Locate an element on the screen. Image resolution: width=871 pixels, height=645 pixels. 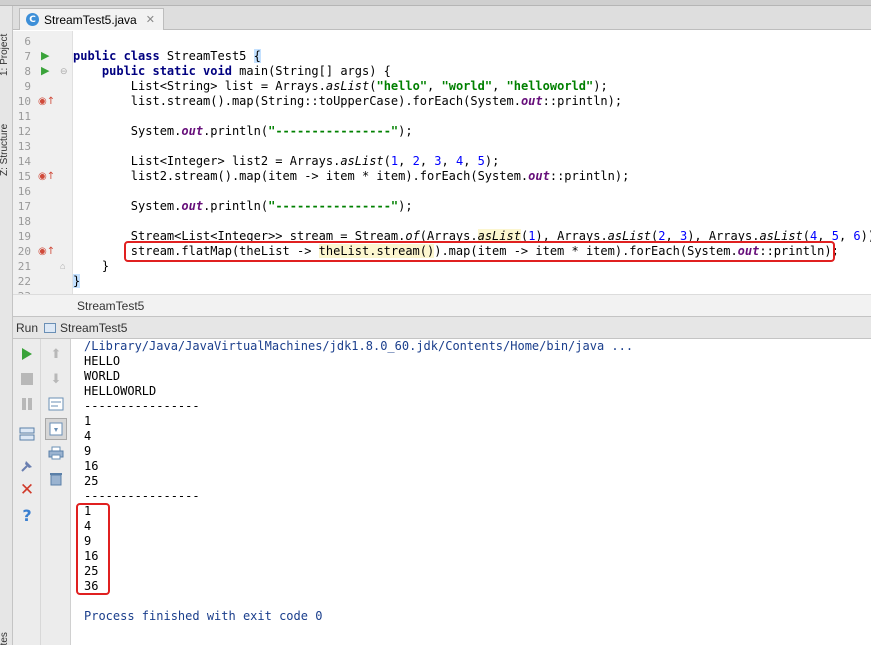
tab-label: StreamTest5.java is located at coordinates (90, 19).